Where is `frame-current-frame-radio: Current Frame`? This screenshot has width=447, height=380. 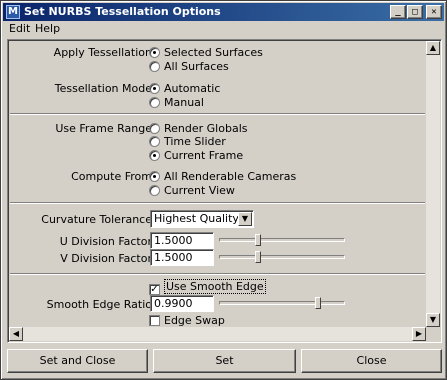
frame-current-frame-radio: Current Frame is located at coordinates (196, 155).